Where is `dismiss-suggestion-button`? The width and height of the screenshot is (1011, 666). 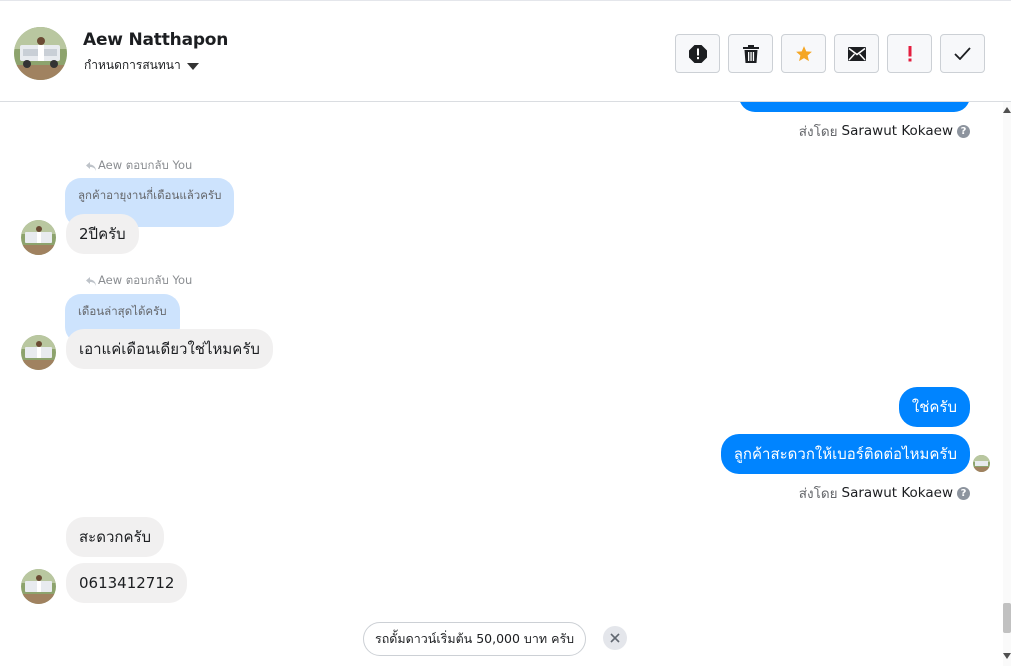
dismiss-suggestion-button is located at coordinates (615, 638).